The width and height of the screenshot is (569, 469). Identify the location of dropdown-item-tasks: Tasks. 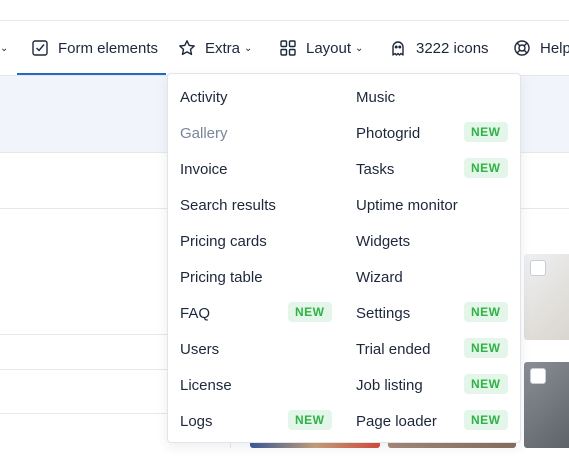
(375, 169).